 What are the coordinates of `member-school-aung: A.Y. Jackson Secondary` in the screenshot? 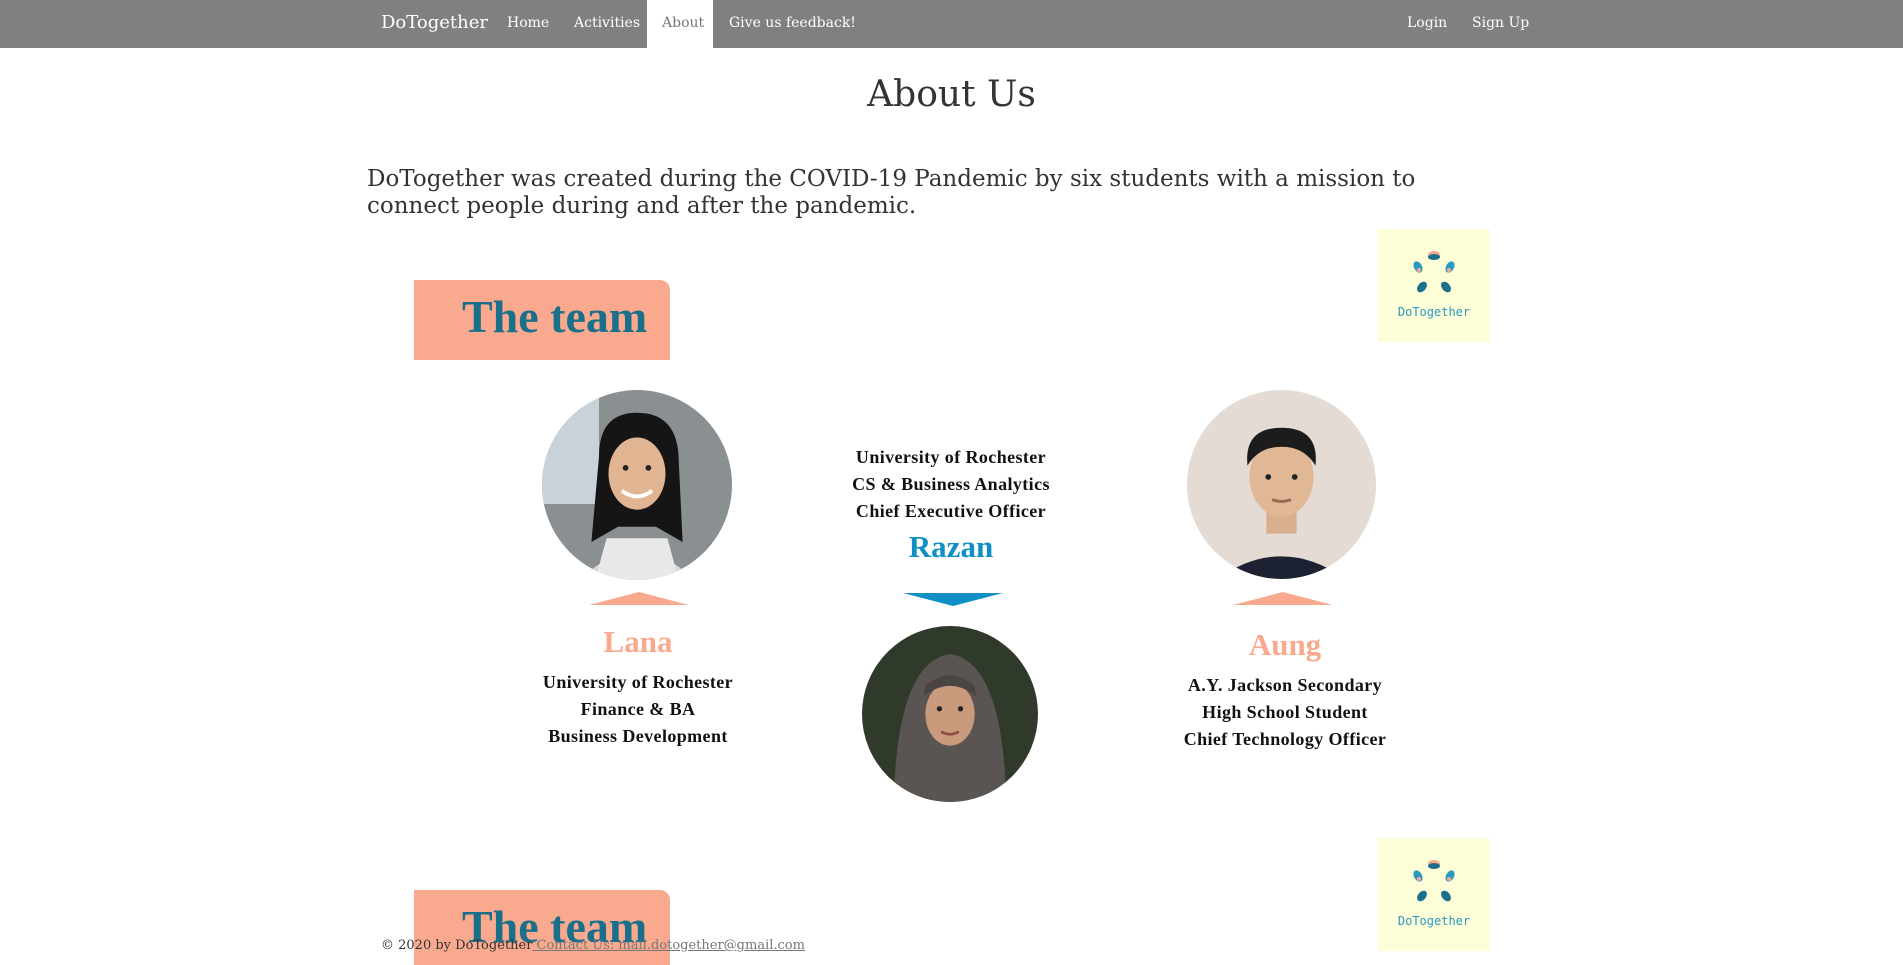 It's located at (1285, 685).